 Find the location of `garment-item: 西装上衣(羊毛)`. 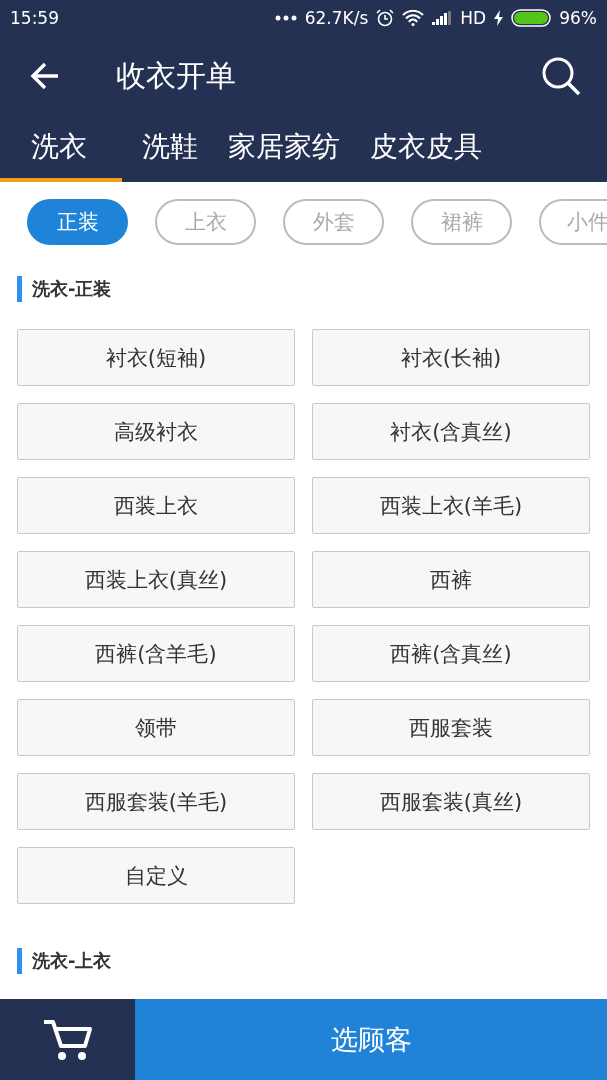

garment-item: 西装上衣(羊毛) is located at coordinates (451, 505).